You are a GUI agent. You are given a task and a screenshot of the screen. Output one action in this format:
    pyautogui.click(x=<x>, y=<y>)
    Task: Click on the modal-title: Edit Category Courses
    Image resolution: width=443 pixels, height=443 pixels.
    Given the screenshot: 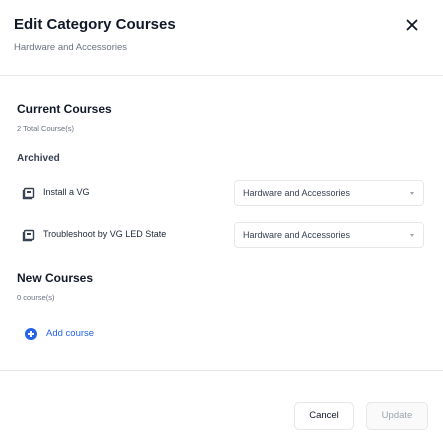 What is the action you would take?
    pyautogui.click(x=95, y=24)
    